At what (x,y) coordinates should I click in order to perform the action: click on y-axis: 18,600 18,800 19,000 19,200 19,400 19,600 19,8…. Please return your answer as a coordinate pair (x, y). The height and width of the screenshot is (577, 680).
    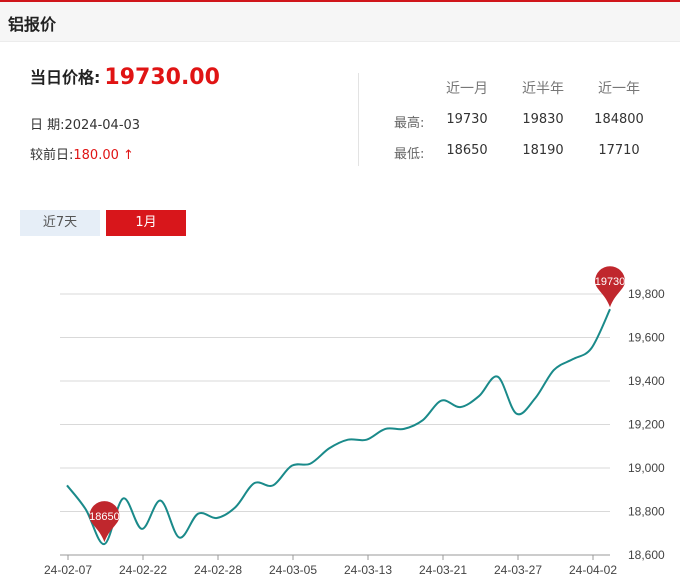
    Looking at the image, I should click on (646, 424).